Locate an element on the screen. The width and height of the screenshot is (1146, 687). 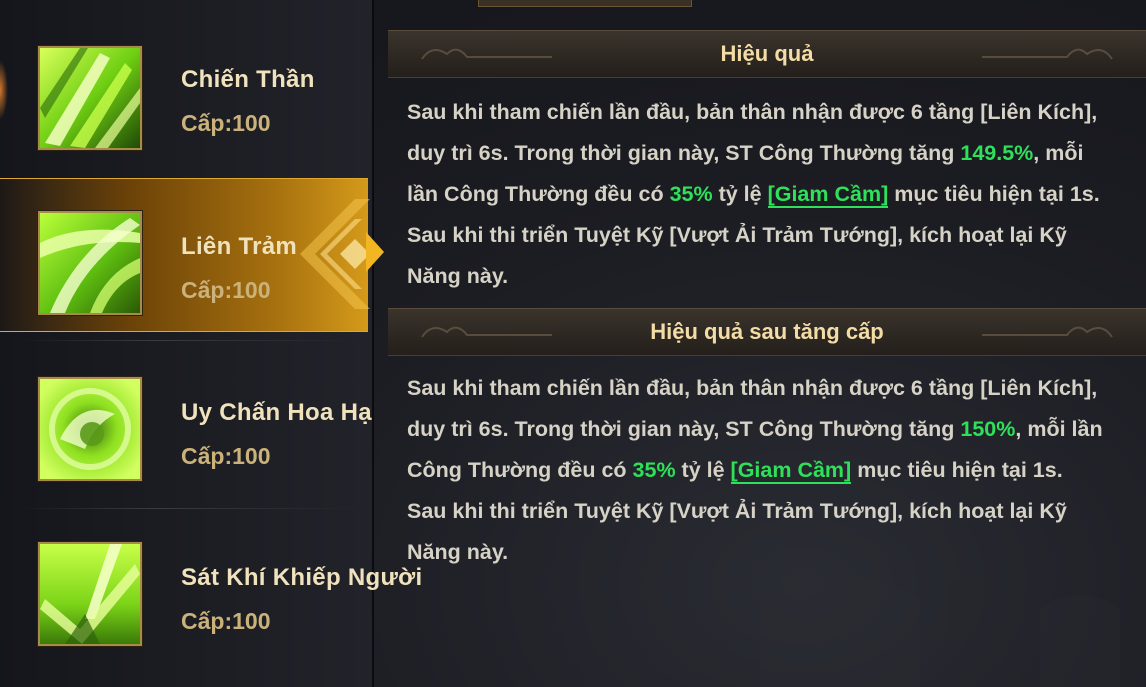
skill-name: Chiến Thần is located at coordinates (248, 79).